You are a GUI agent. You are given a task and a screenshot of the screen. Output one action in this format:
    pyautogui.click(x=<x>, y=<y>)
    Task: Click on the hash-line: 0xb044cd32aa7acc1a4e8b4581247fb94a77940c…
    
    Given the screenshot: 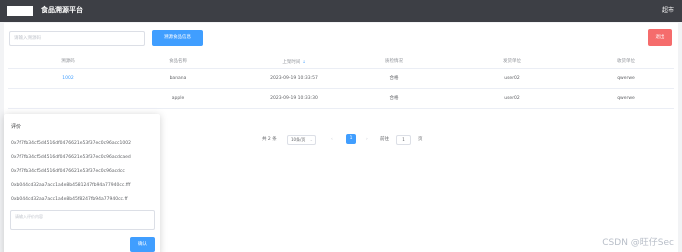 What is the action you would take?
    pyautogui.click(x=71, y=185)
    